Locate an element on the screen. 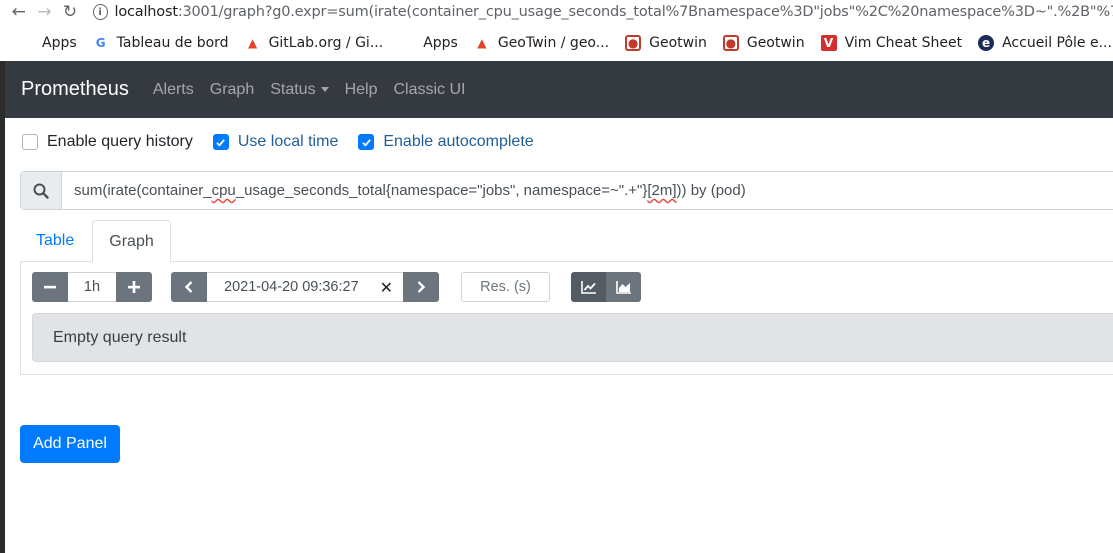 The height and width of the screenshot is (553, 1113). option-local-time: Use local time is located at coordinates (275, 142).